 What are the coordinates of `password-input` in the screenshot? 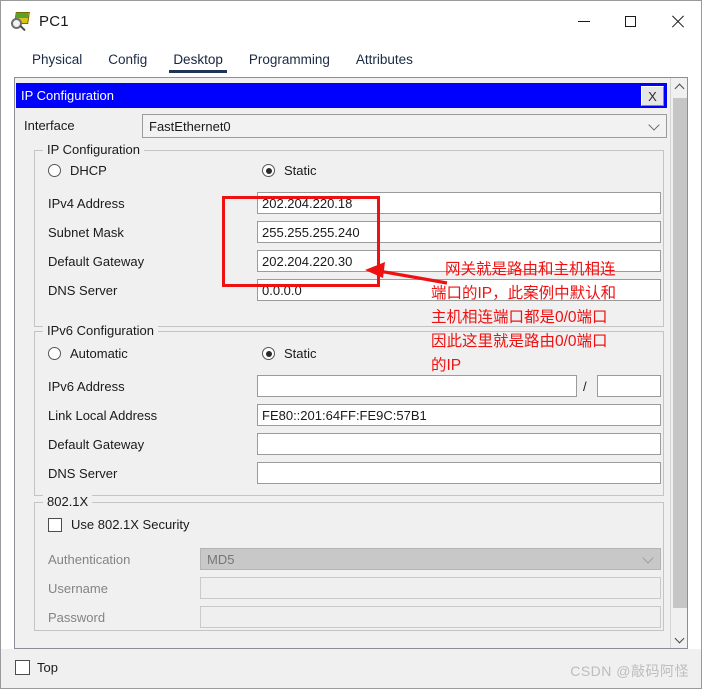 It's located at (430, 617).